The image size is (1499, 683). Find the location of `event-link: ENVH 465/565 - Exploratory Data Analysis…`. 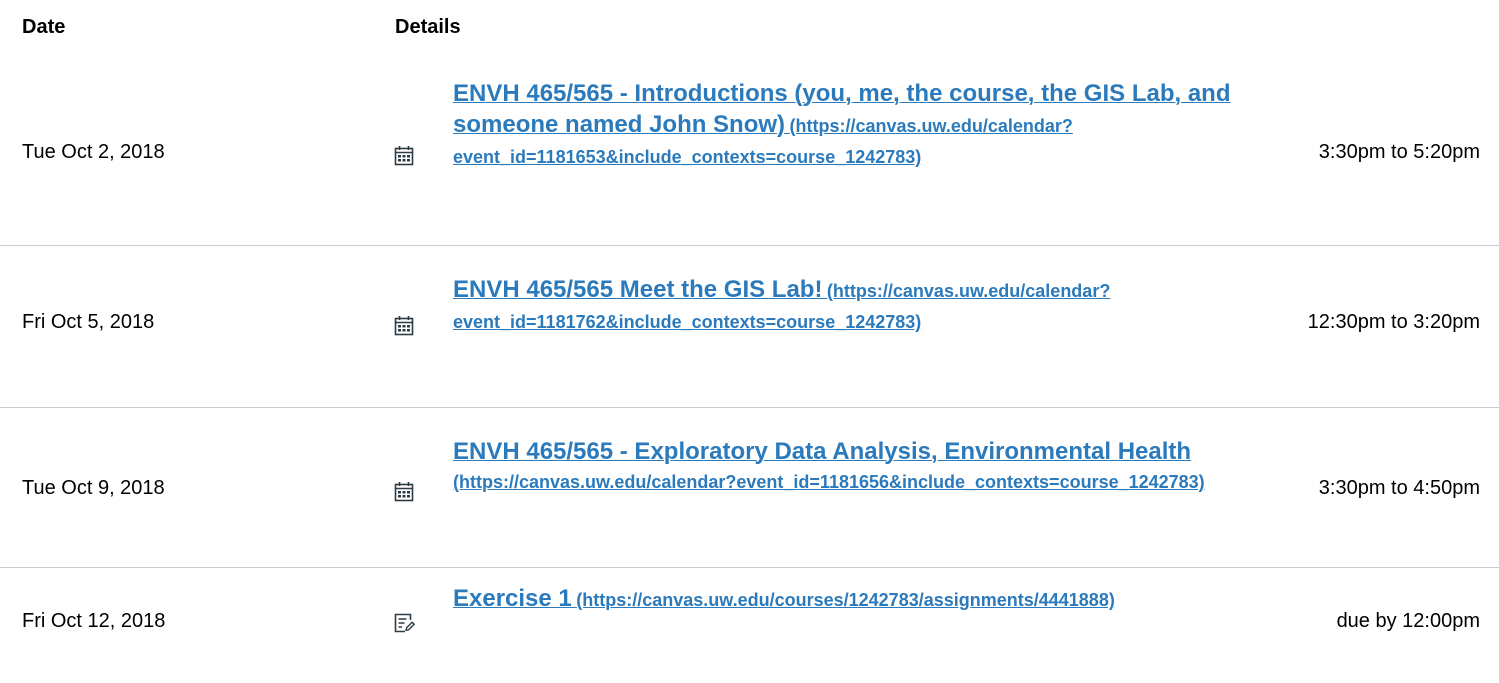

event-link: ENVH 465/565 - Exploratory Data Analysis… is located at coordinates (843, 467).